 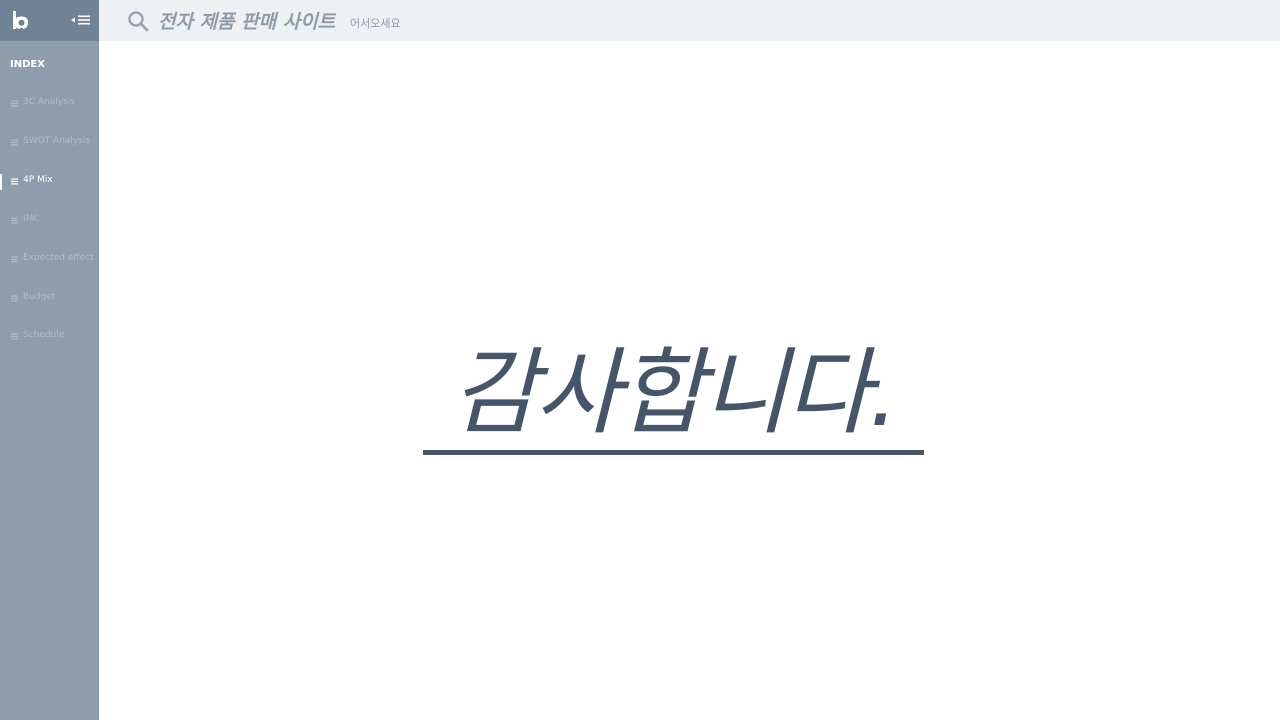 I want to click on active-indicator, so click(x=1, y=182).